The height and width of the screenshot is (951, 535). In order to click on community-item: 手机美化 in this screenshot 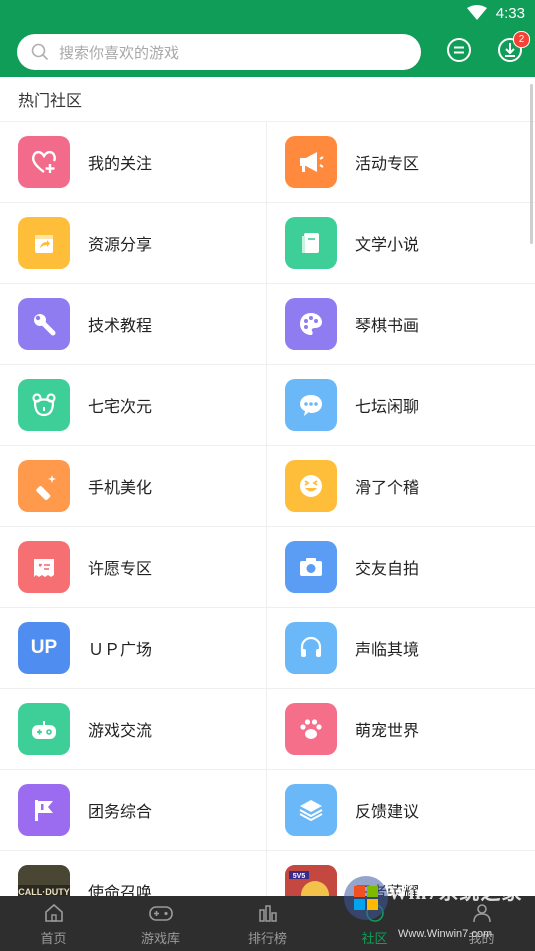, I will do `click(133, 486)`.